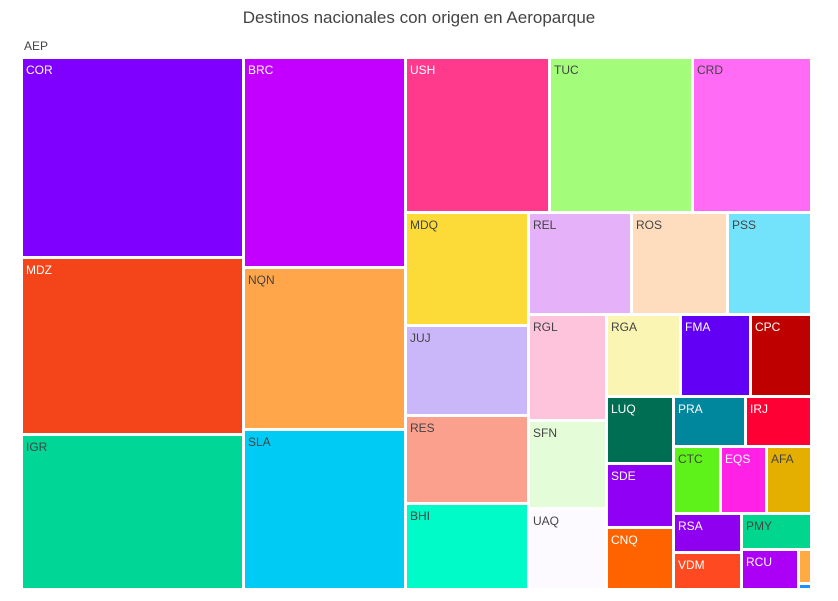 This screenshot has height=601, width=838. I want to click on treemap-tile-label: JUJ, so click(420, 338).